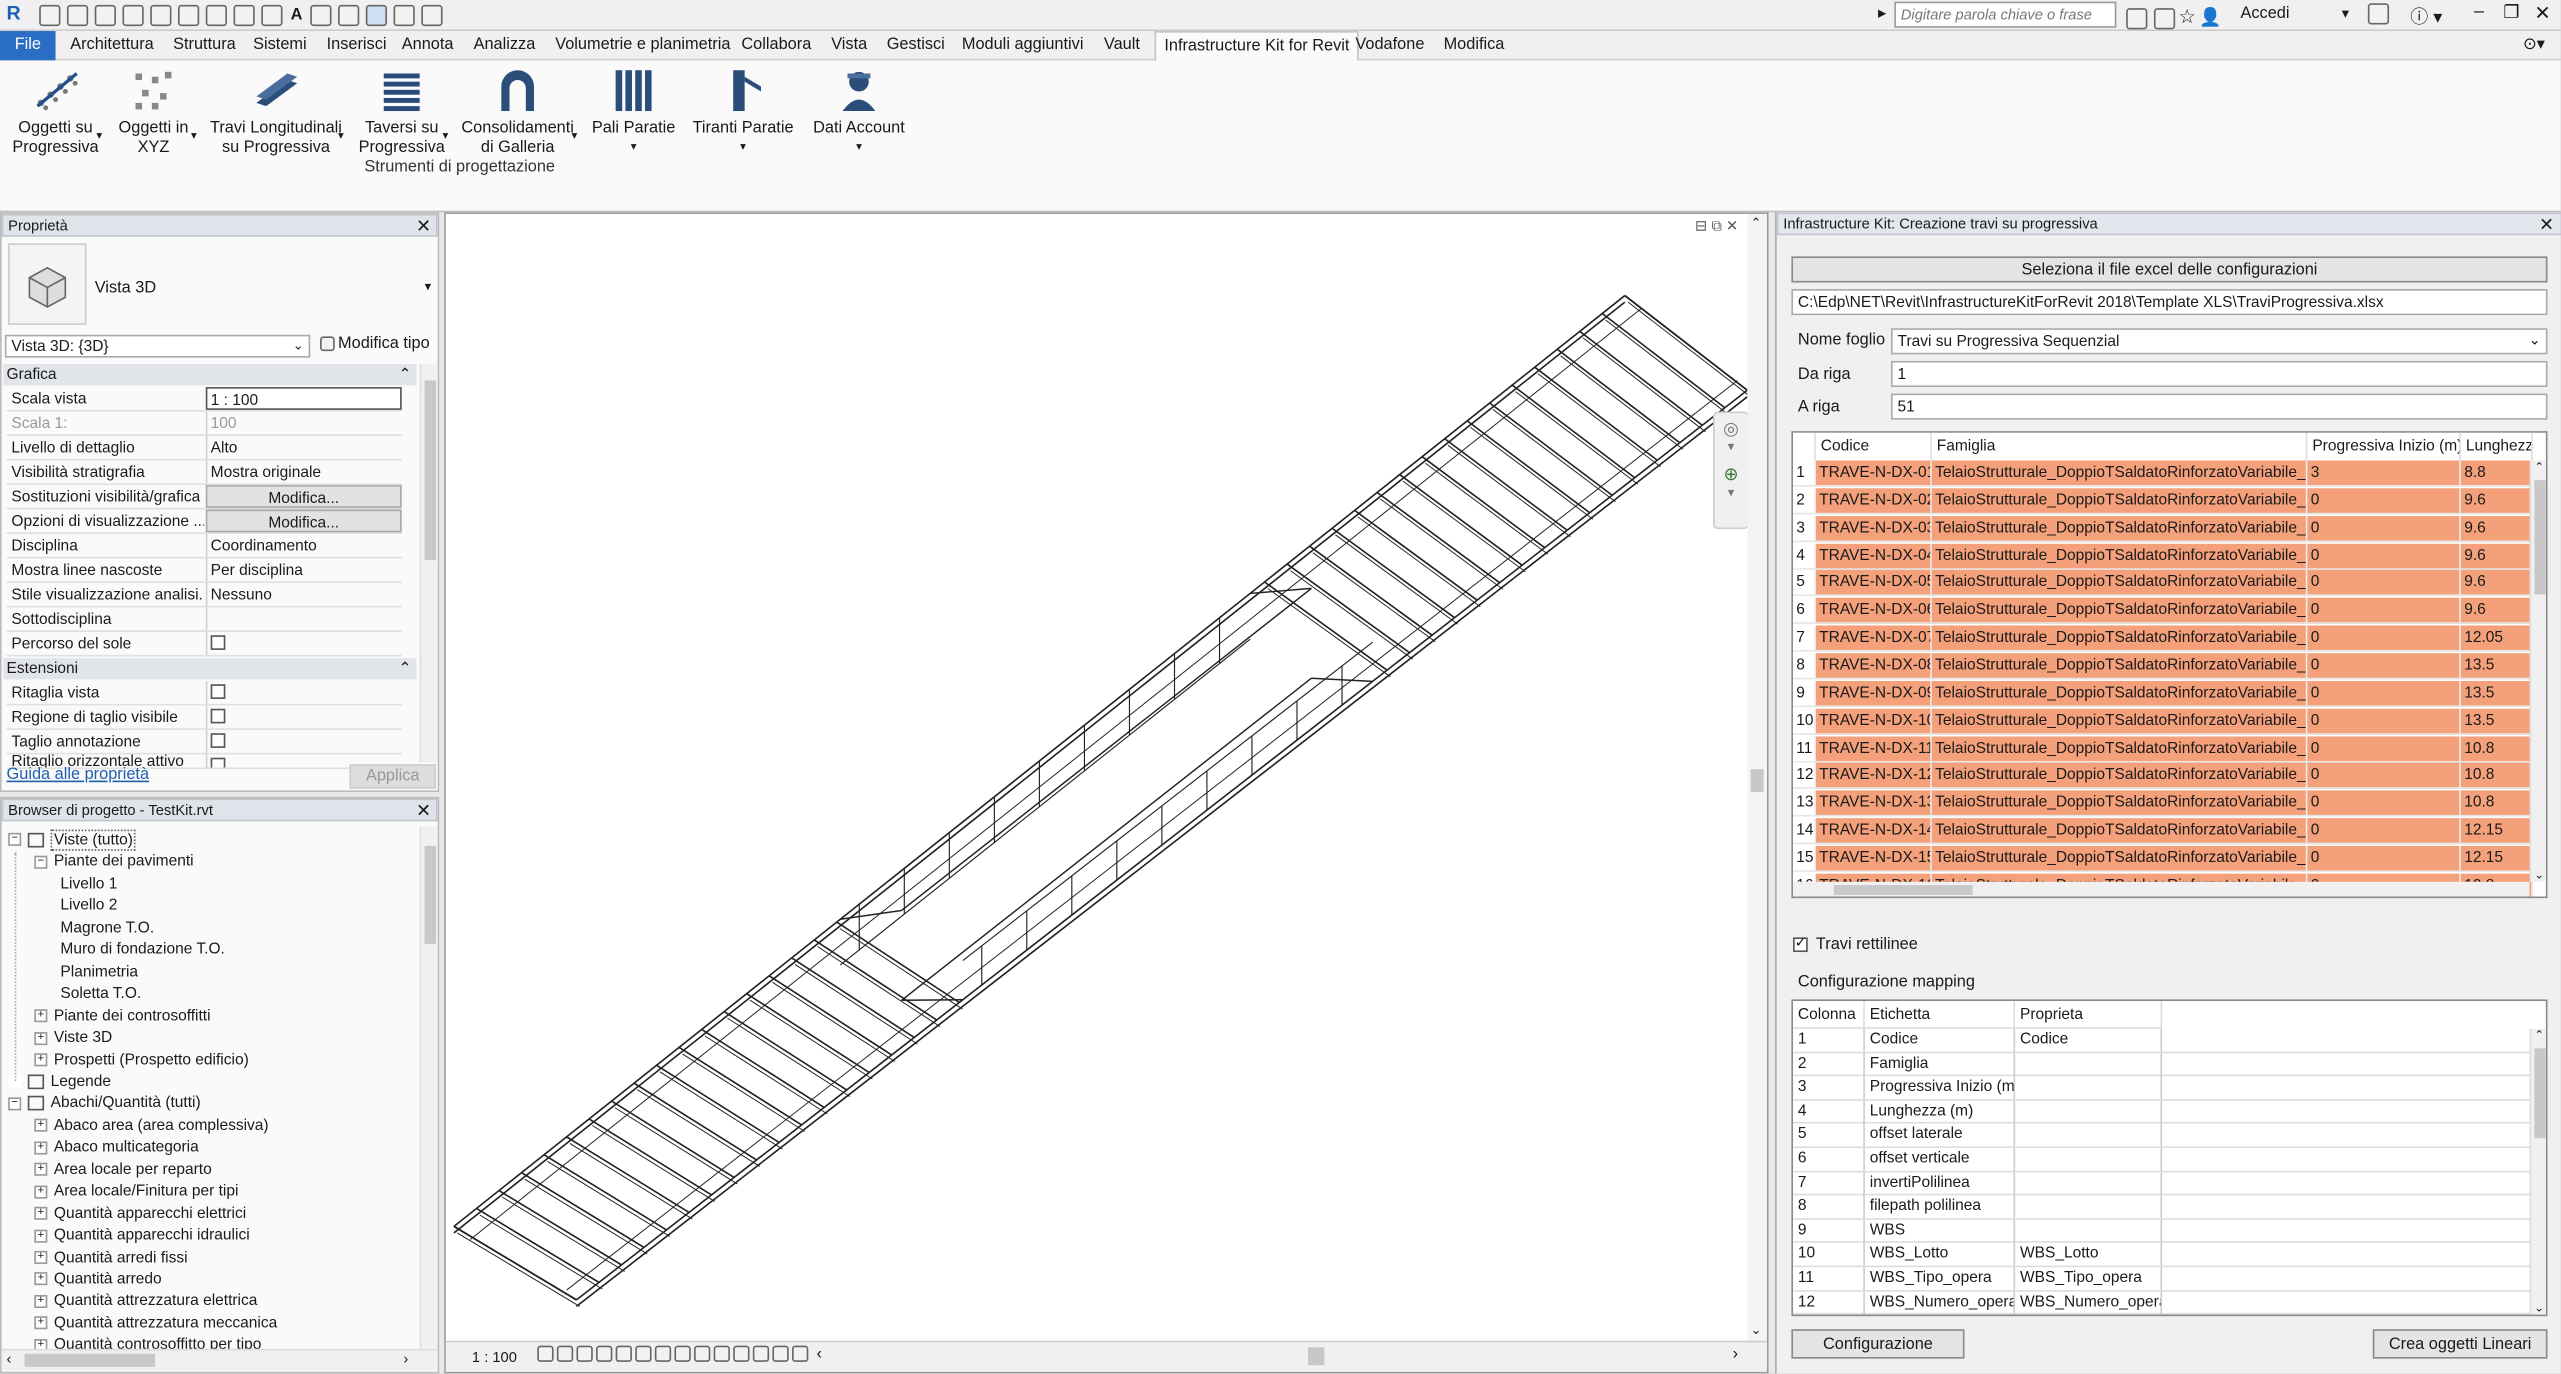  I want to click on mapping-row: 11 WBS_Tipo_opera WBS_Tipo_opera, so click(2169, 1279).